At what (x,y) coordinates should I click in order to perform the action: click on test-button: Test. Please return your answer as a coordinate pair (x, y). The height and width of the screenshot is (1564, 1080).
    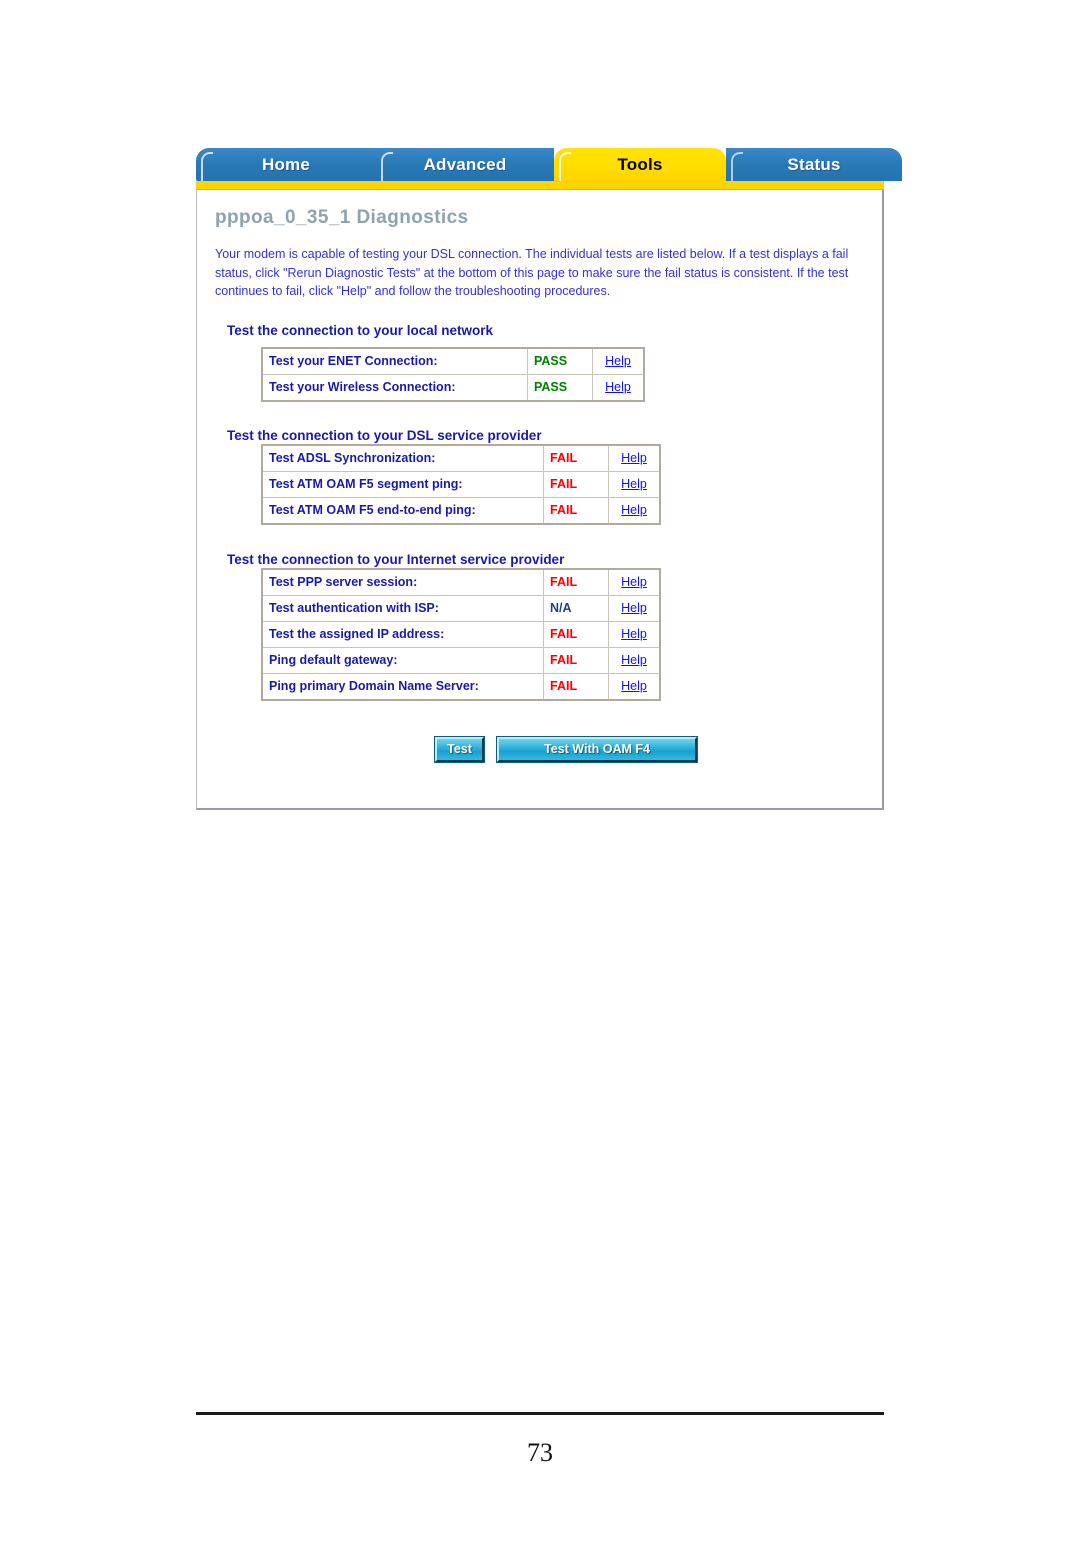
    Looking at the image, I should click on (459, 749).